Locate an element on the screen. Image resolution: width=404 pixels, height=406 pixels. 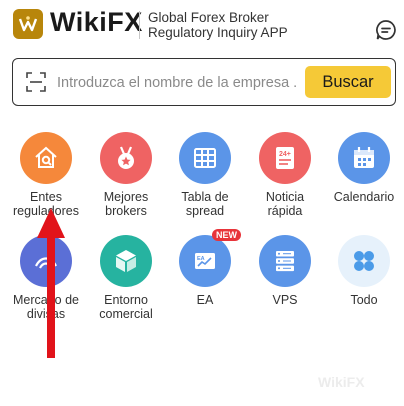
search-bar: Buscar is located at coordinates (204, 82).